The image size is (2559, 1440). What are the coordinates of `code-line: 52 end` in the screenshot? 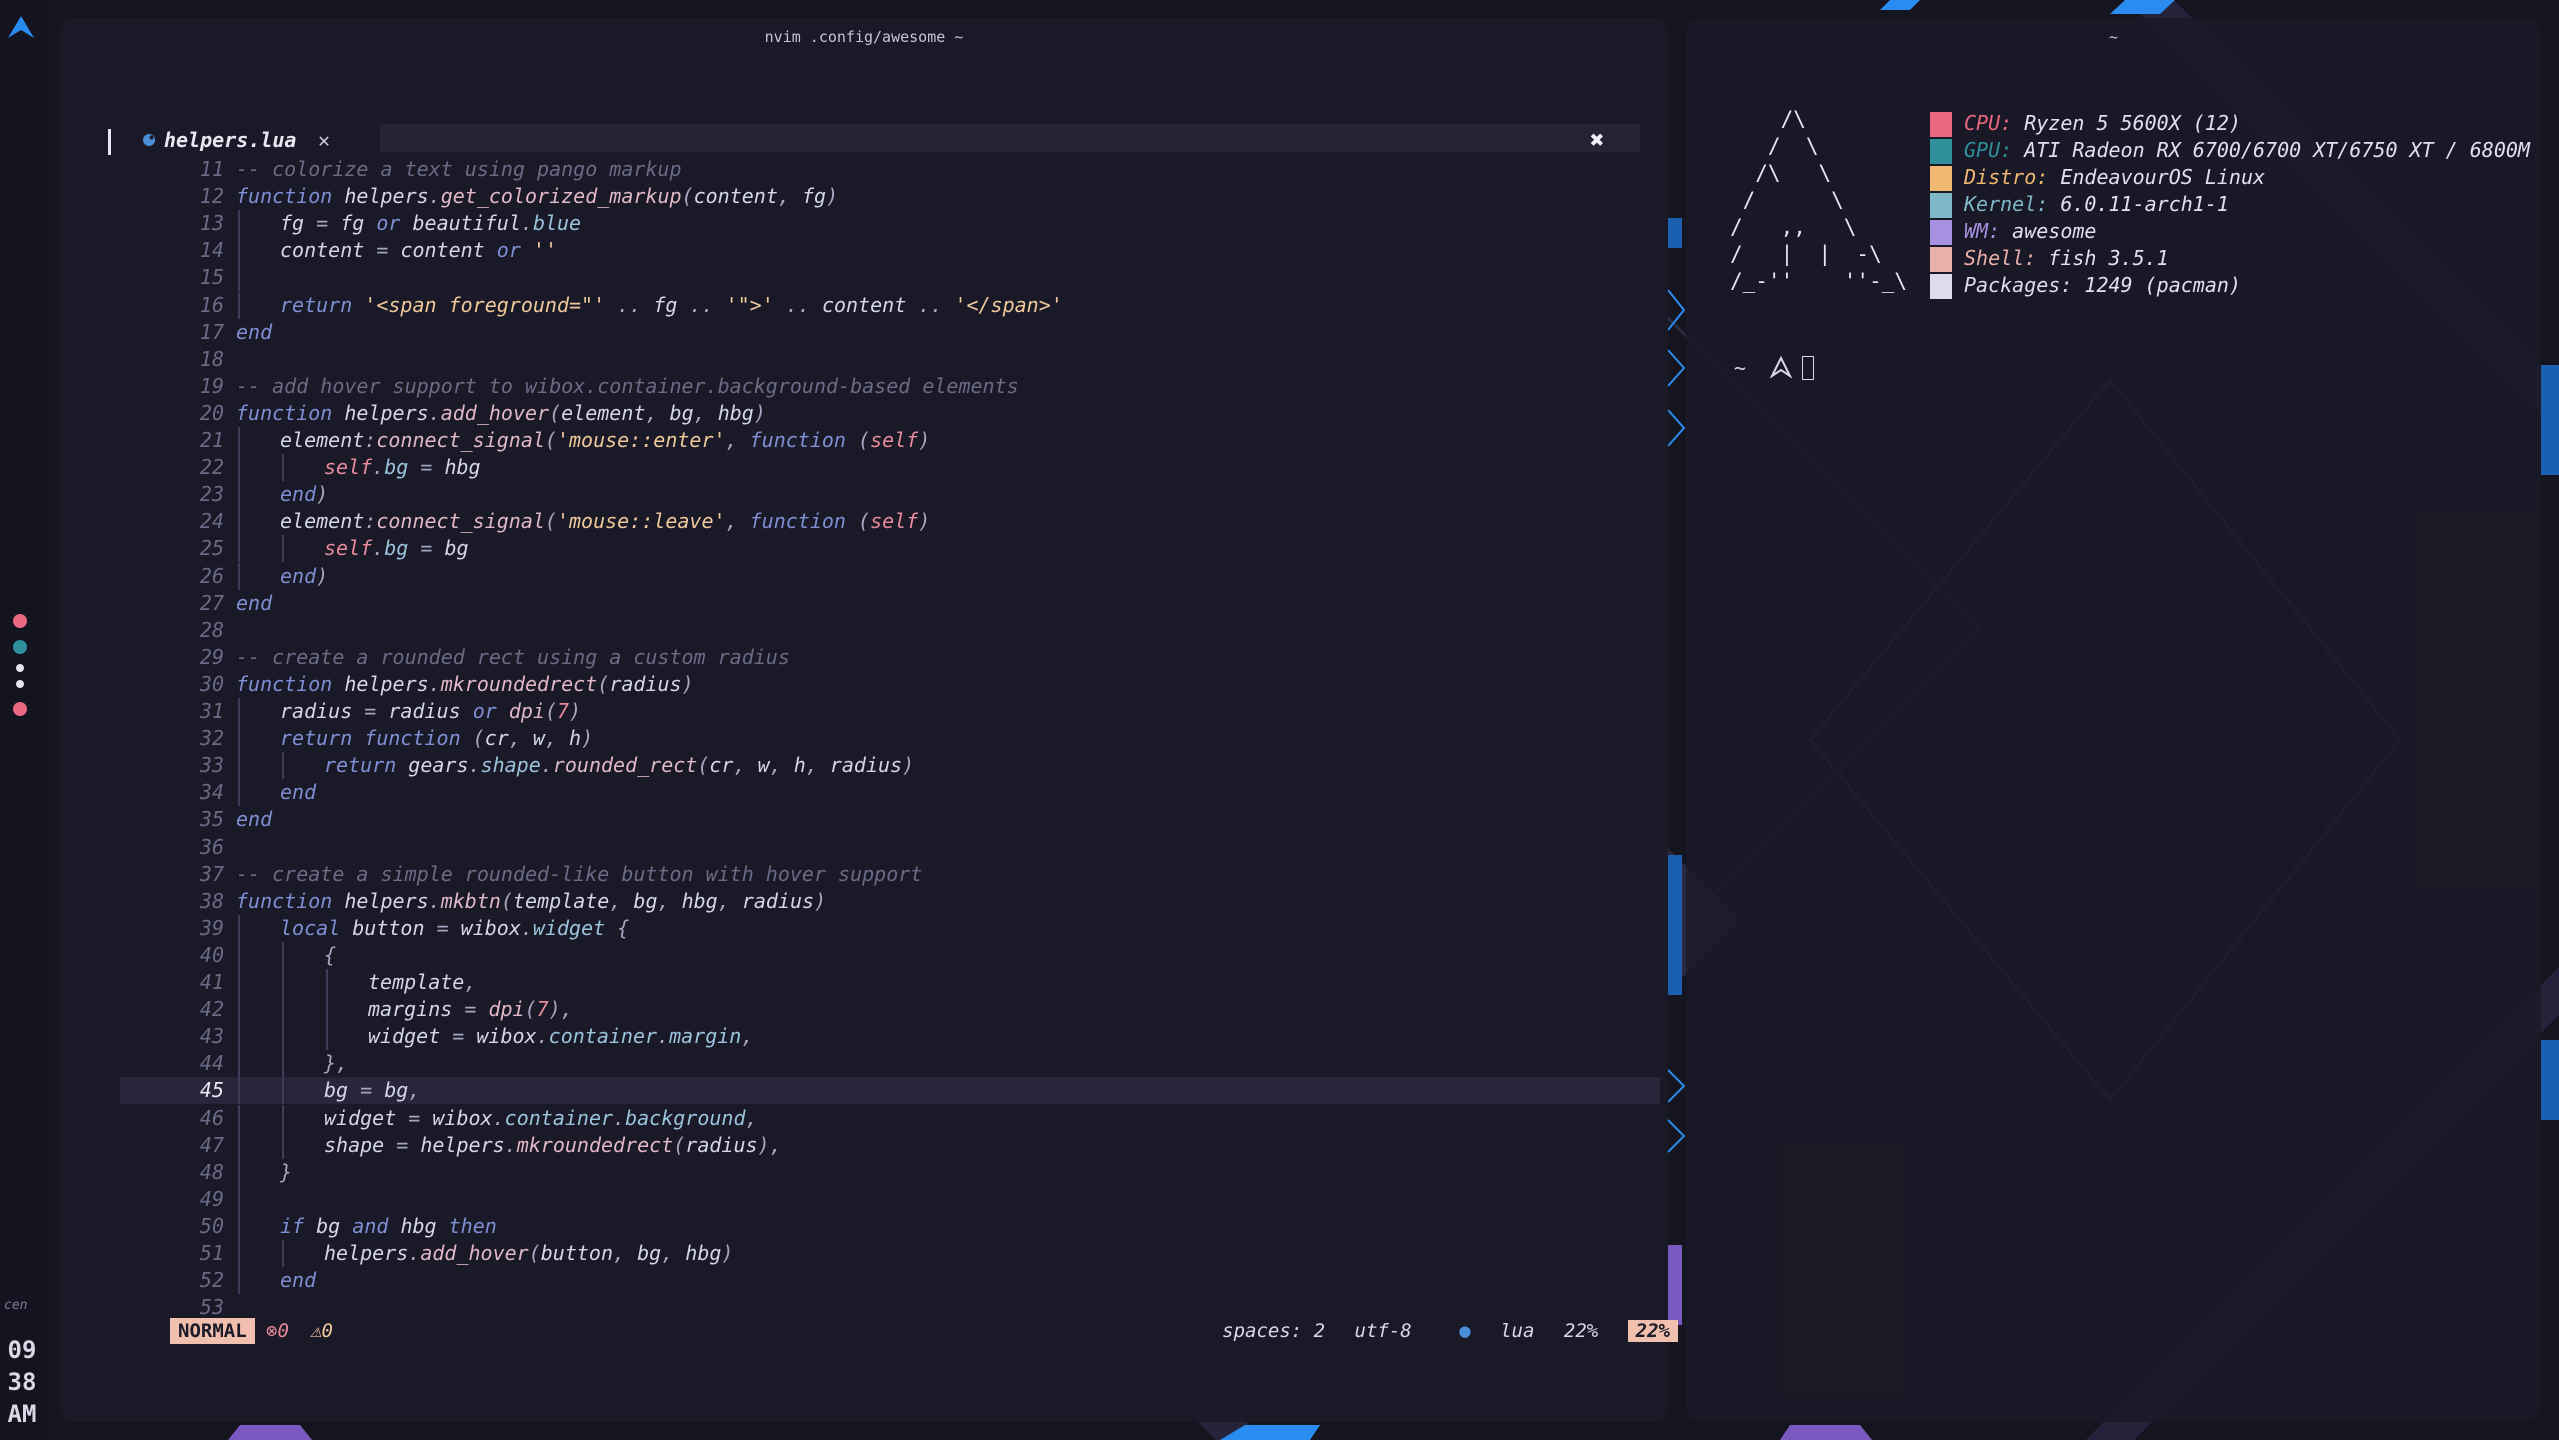 It's located at (890, 1281).